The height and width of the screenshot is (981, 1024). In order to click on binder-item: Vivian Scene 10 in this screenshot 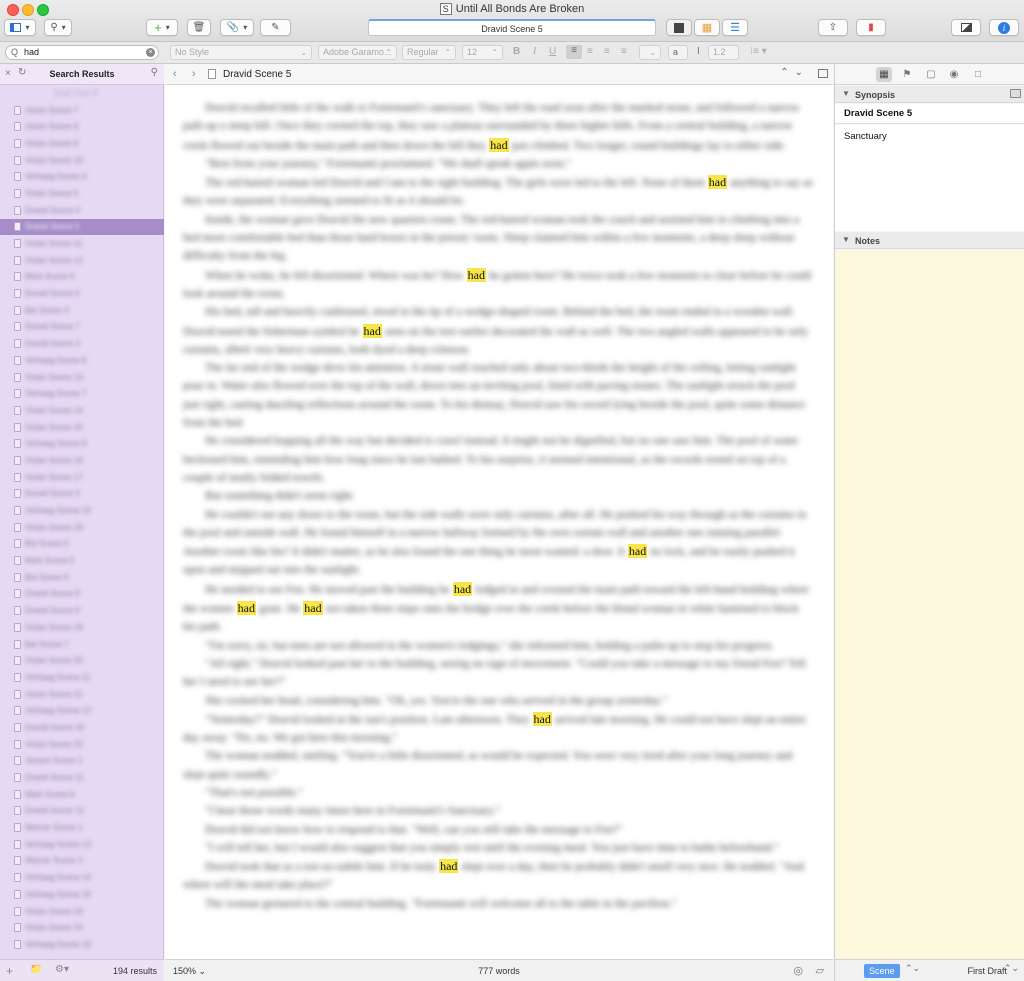, I will do `click(82, 160)`.